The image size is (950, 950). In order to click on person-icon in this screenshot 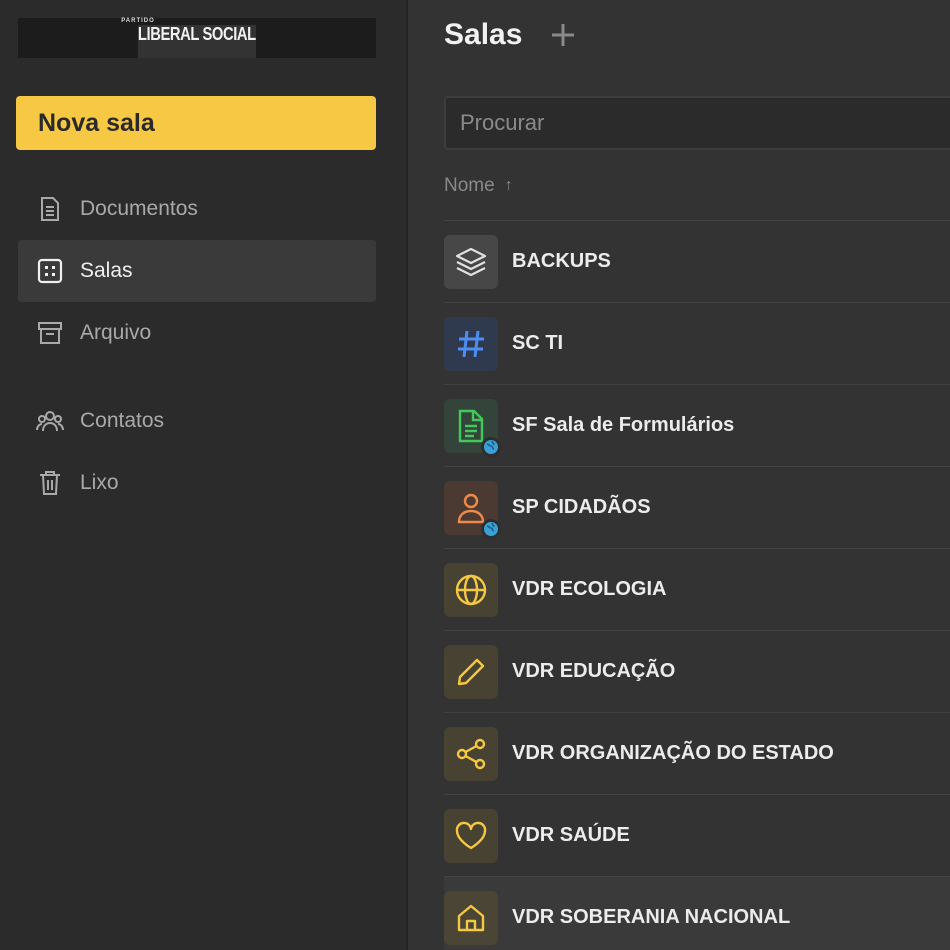, I will do `click(472, 509)`.